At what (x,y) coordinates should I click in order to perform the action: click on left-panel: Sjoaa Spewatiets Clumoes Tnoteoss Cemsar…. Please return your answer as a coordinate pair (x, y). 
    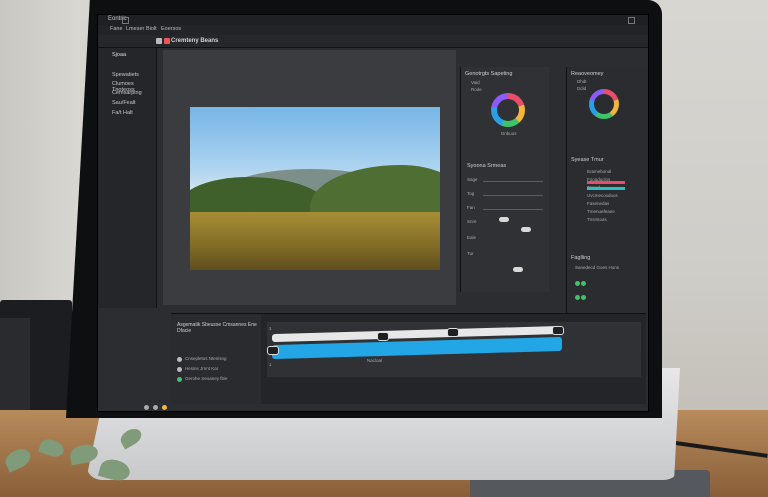
    Looking at the image, I should click on (127, 178).